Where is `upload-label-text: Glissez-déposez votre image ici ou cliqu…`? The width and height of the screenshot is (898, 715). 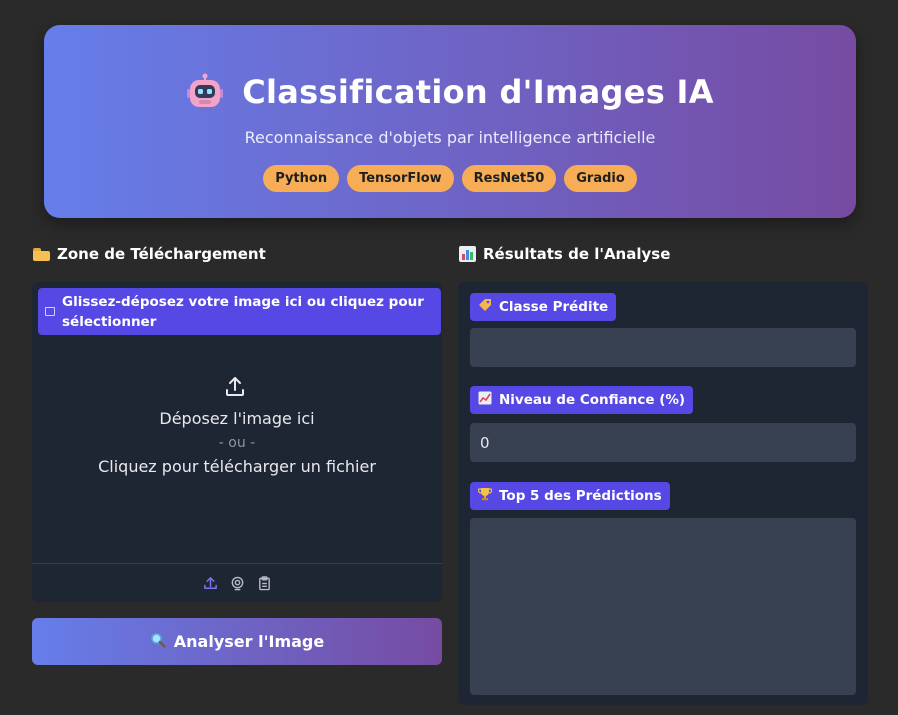 upload-label-text: Glissez-déposez votre image ici ou cliqu… is located at coordinates (243, 311).